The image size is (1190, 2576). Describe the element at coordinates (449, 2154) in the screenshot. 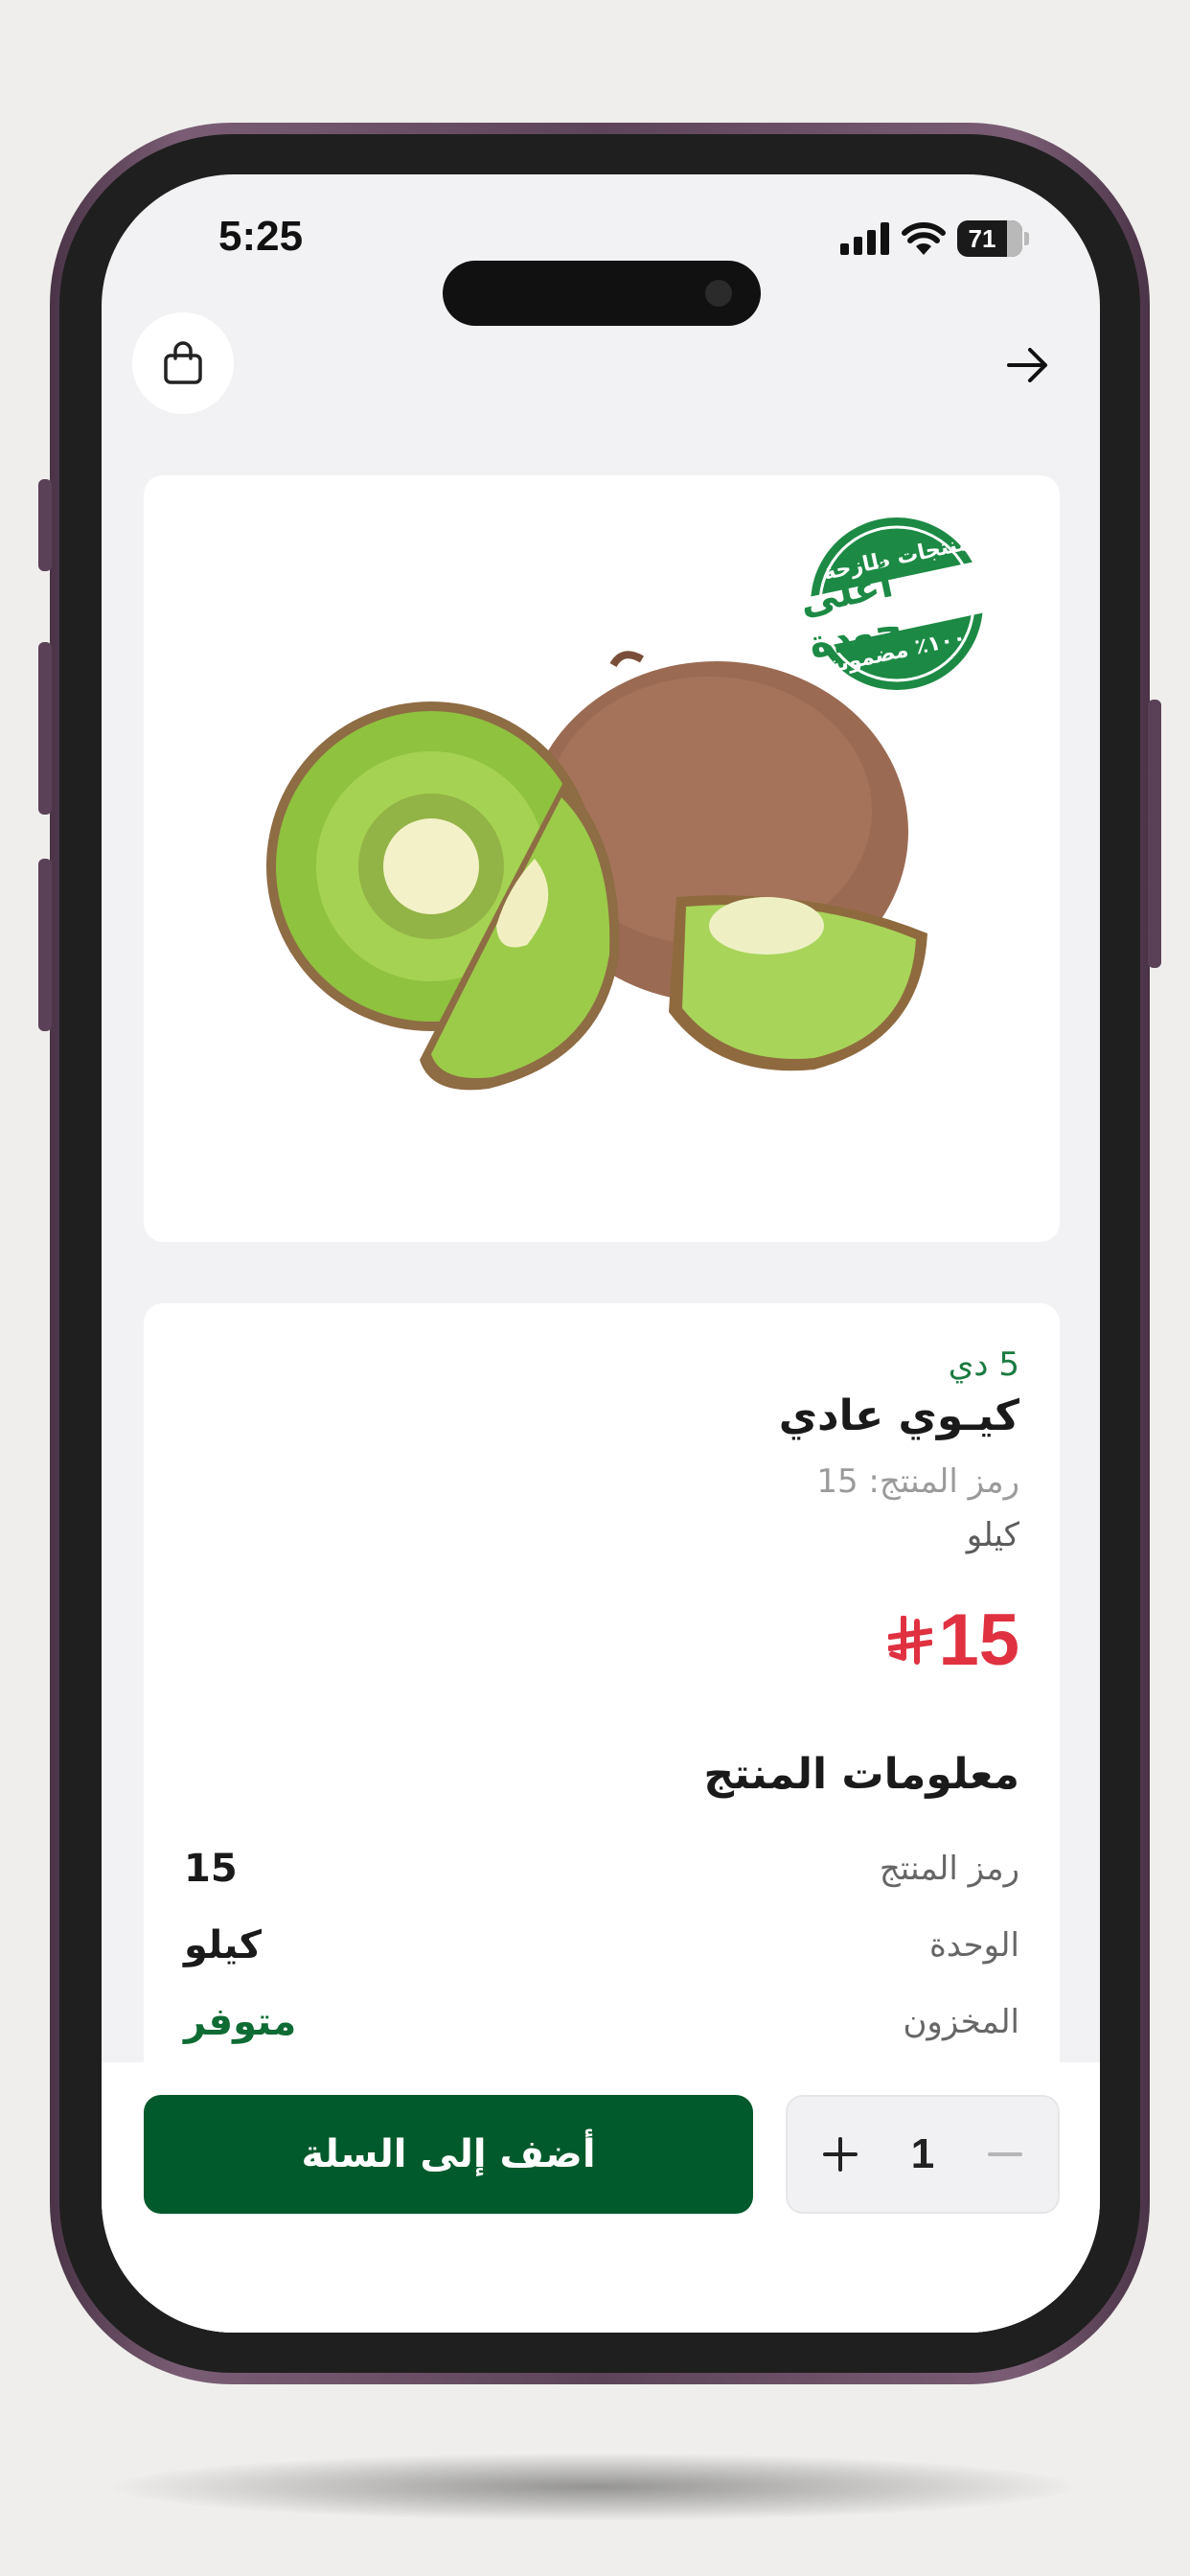

I see `add-to-cart-button: أضف إلى السلة` at that location.